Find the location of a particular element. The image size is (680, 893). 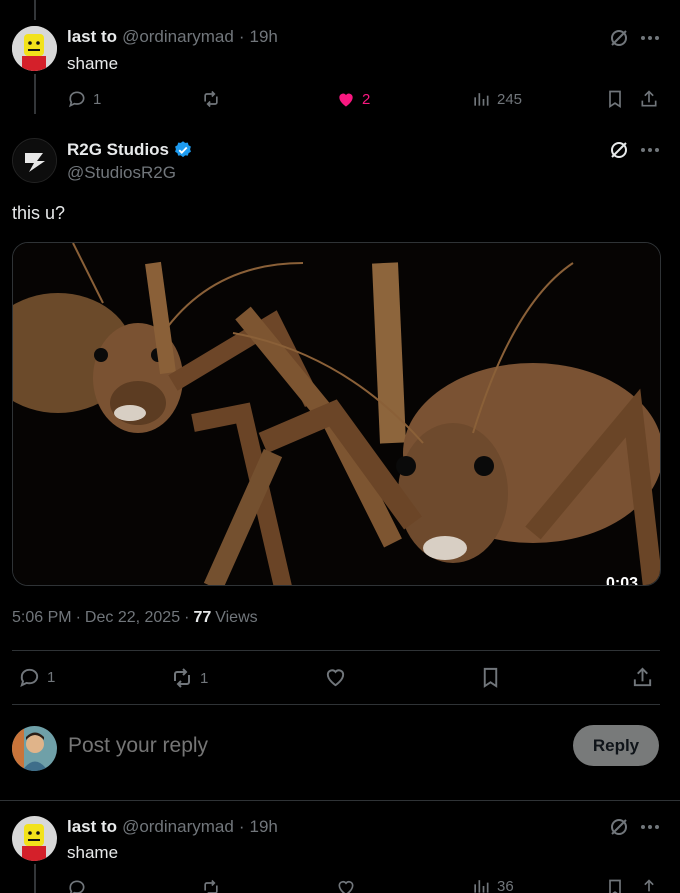

video-timestamp: 0:03 is located at coordinates (621, 580).